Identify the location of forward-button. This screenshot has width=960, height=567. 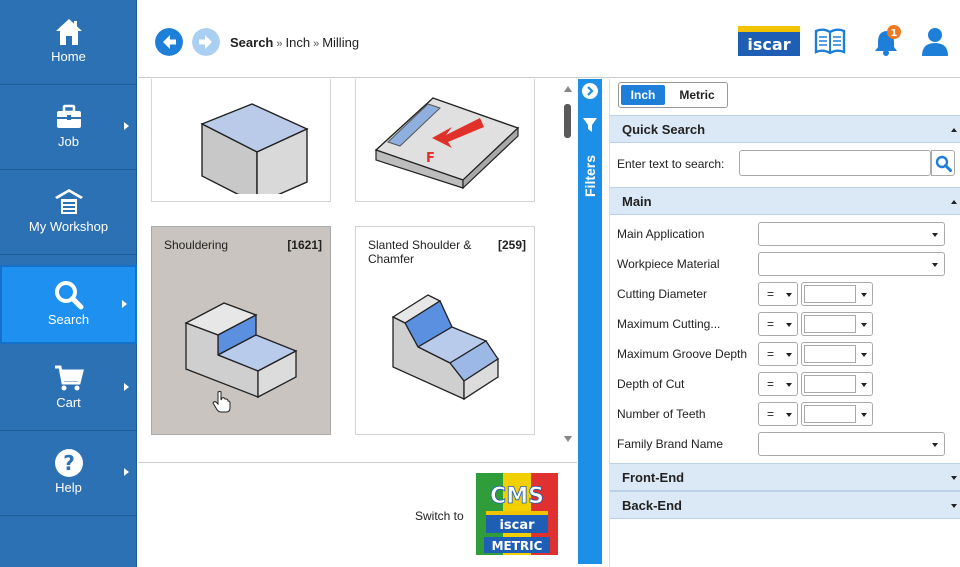
(206, 42).